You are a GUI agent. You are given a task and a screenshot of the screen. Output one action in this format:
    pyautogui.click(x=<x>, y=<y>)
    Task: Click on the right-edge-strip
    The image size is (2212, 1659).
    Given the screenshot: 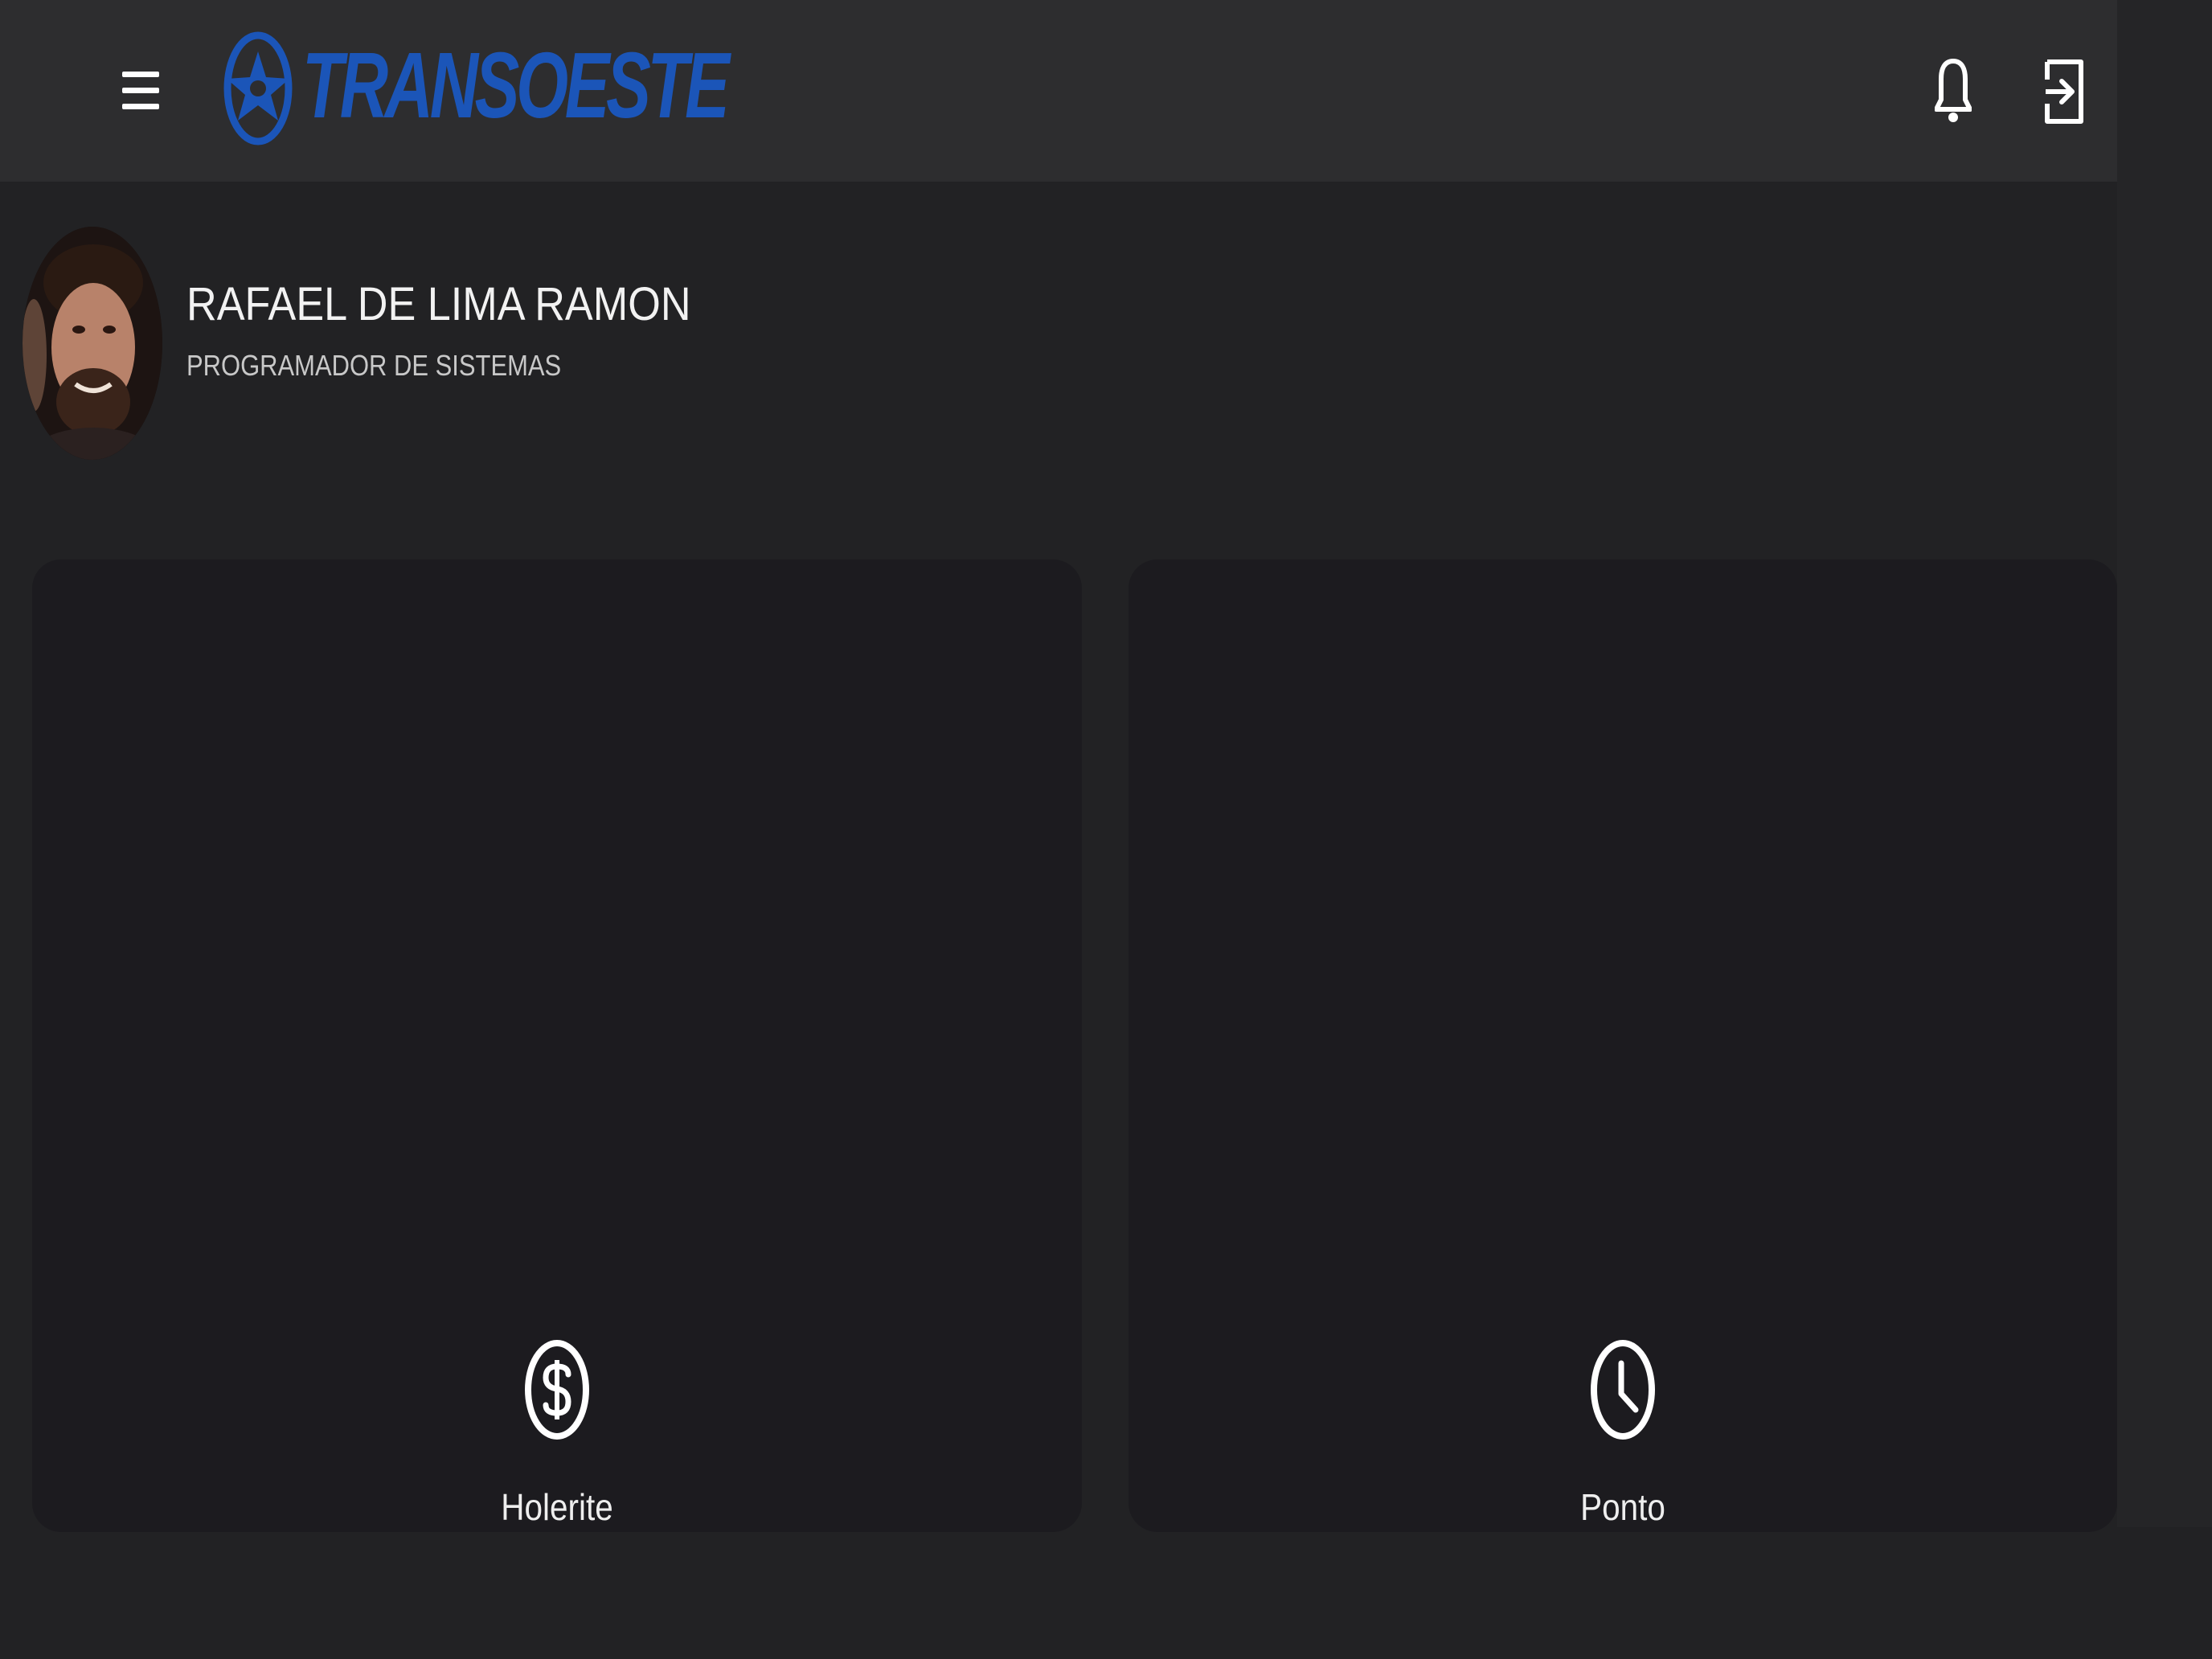 What is the action you would take?
    pyautogui.click(x=2164, y=763)
    